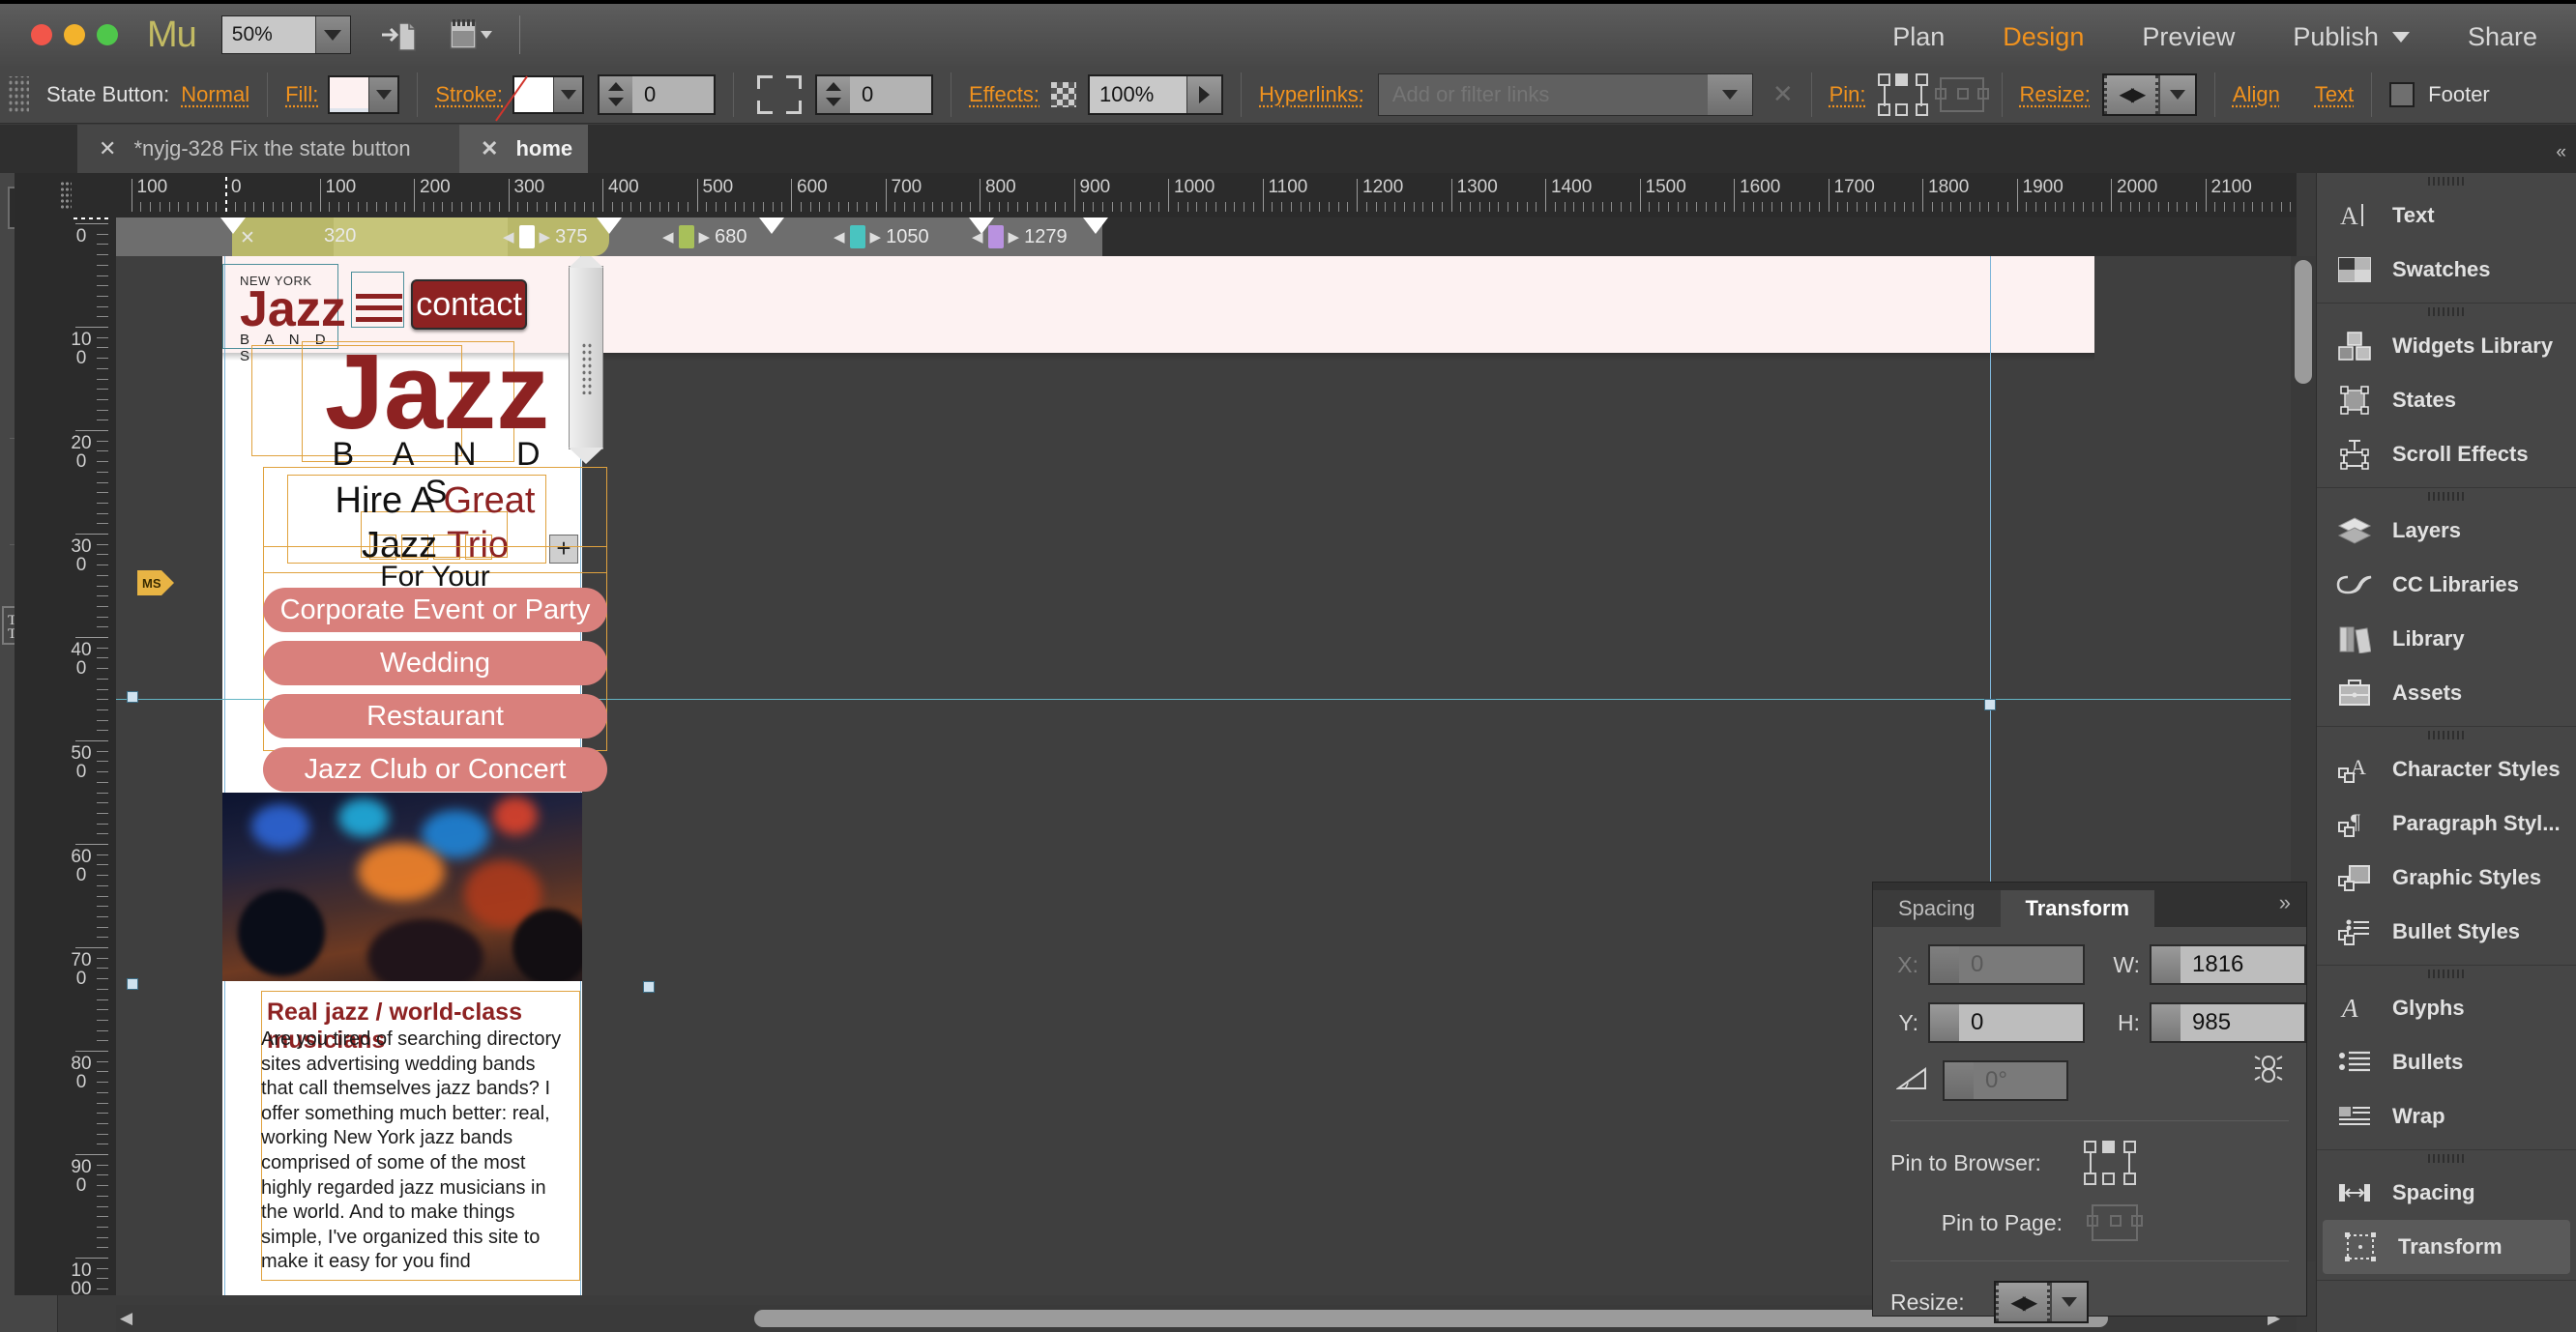 The height and width of the screenshot is (1332, 2576). Describe the element at coordinates (2110, 1163) in the screenshot. I see `pin-to-browser-grid` at that location.